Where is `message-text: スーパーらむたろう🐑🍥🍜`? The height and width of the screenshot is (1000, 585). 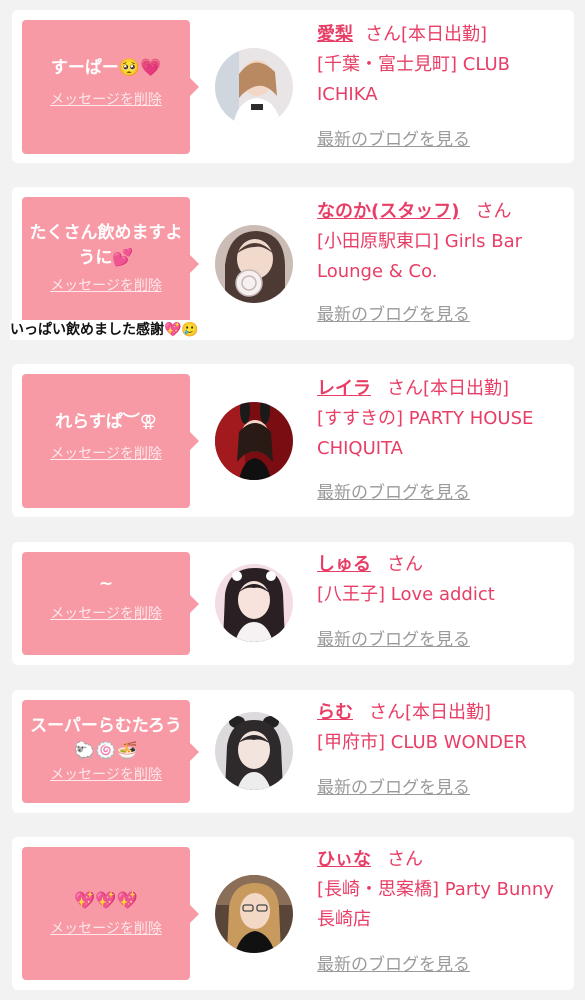 message-text: スーパーらむたろう🐑🍥🍜 is located at coordinates (106, 738).